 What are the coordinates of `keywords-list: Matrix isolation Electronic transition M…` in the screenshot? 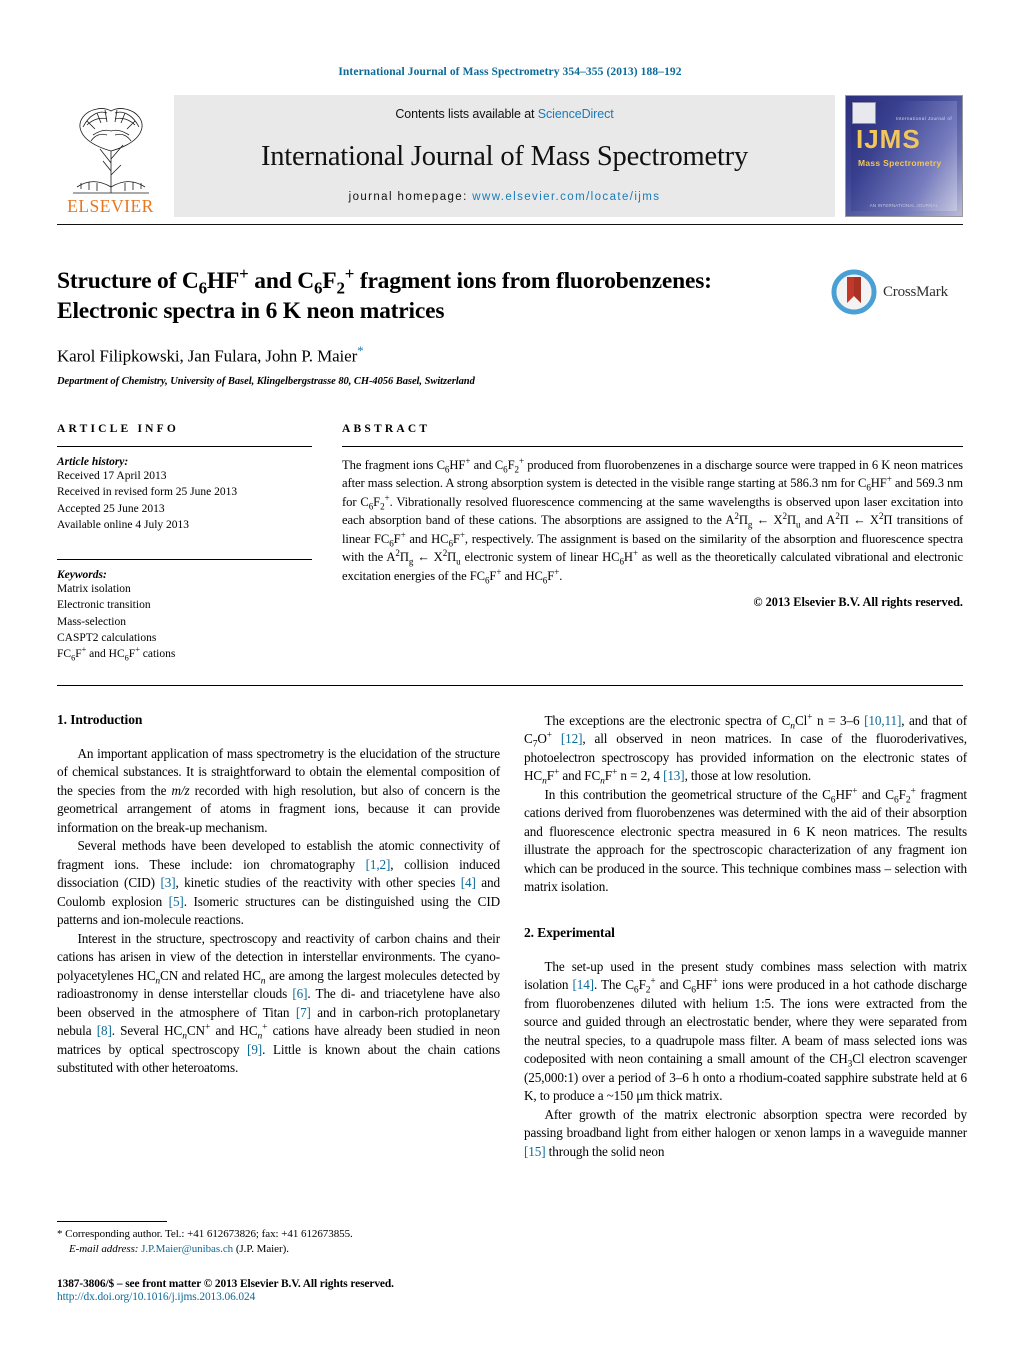 It's located at (184, 622).